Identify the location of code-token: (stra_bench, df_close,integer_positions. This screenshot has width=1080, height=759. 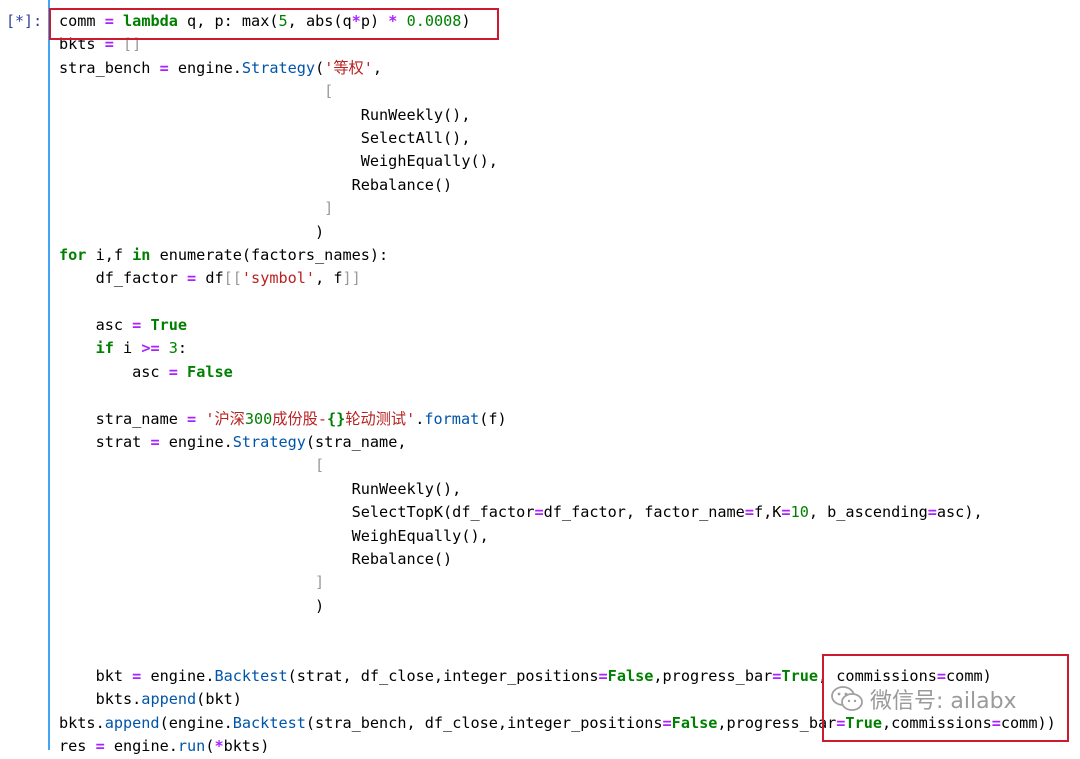
(484, 722).